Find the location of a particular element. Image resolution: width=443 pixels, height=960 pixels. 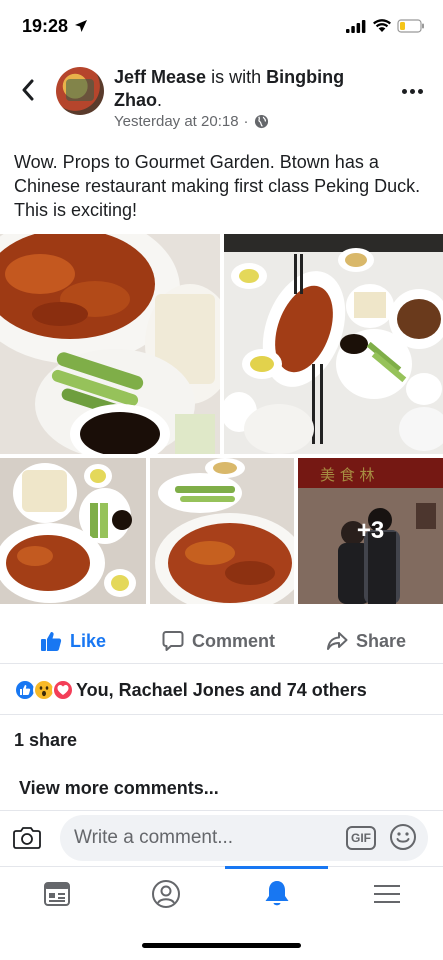

bottom-nav is located at coordinates (221, 896).